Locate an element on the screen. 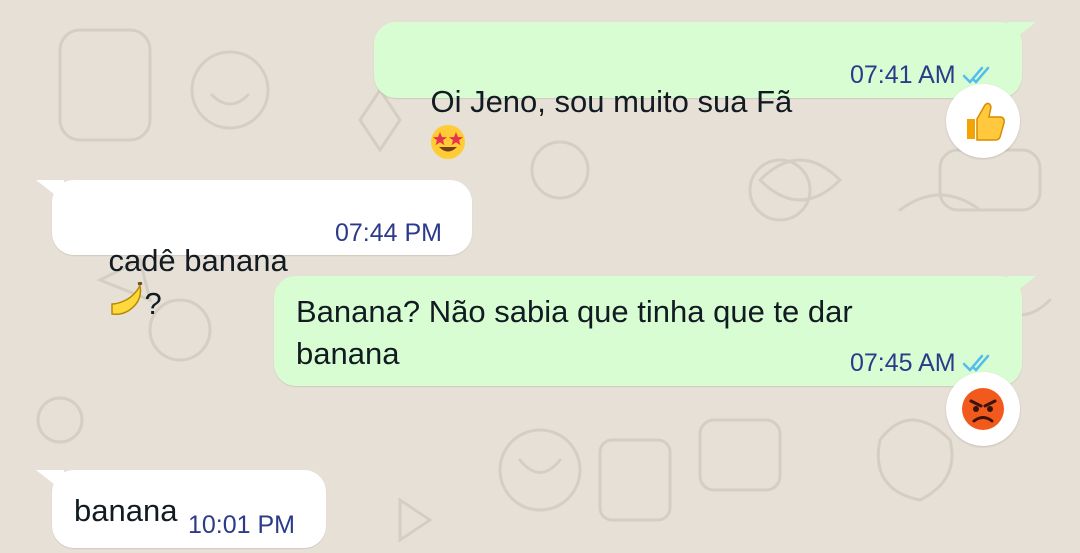 The image size is (1080, 553). message-time: 07:44 PM is located at coordinates (389, 233).